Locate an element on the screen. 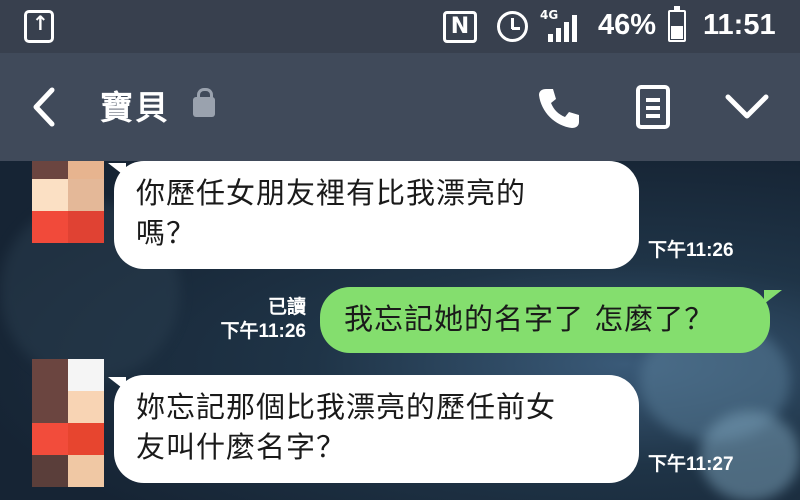 The image size is (800, 500). message-bubble-sent: 我忘記她的名字了 怎麼了？ is located at coordinates (545, 320).